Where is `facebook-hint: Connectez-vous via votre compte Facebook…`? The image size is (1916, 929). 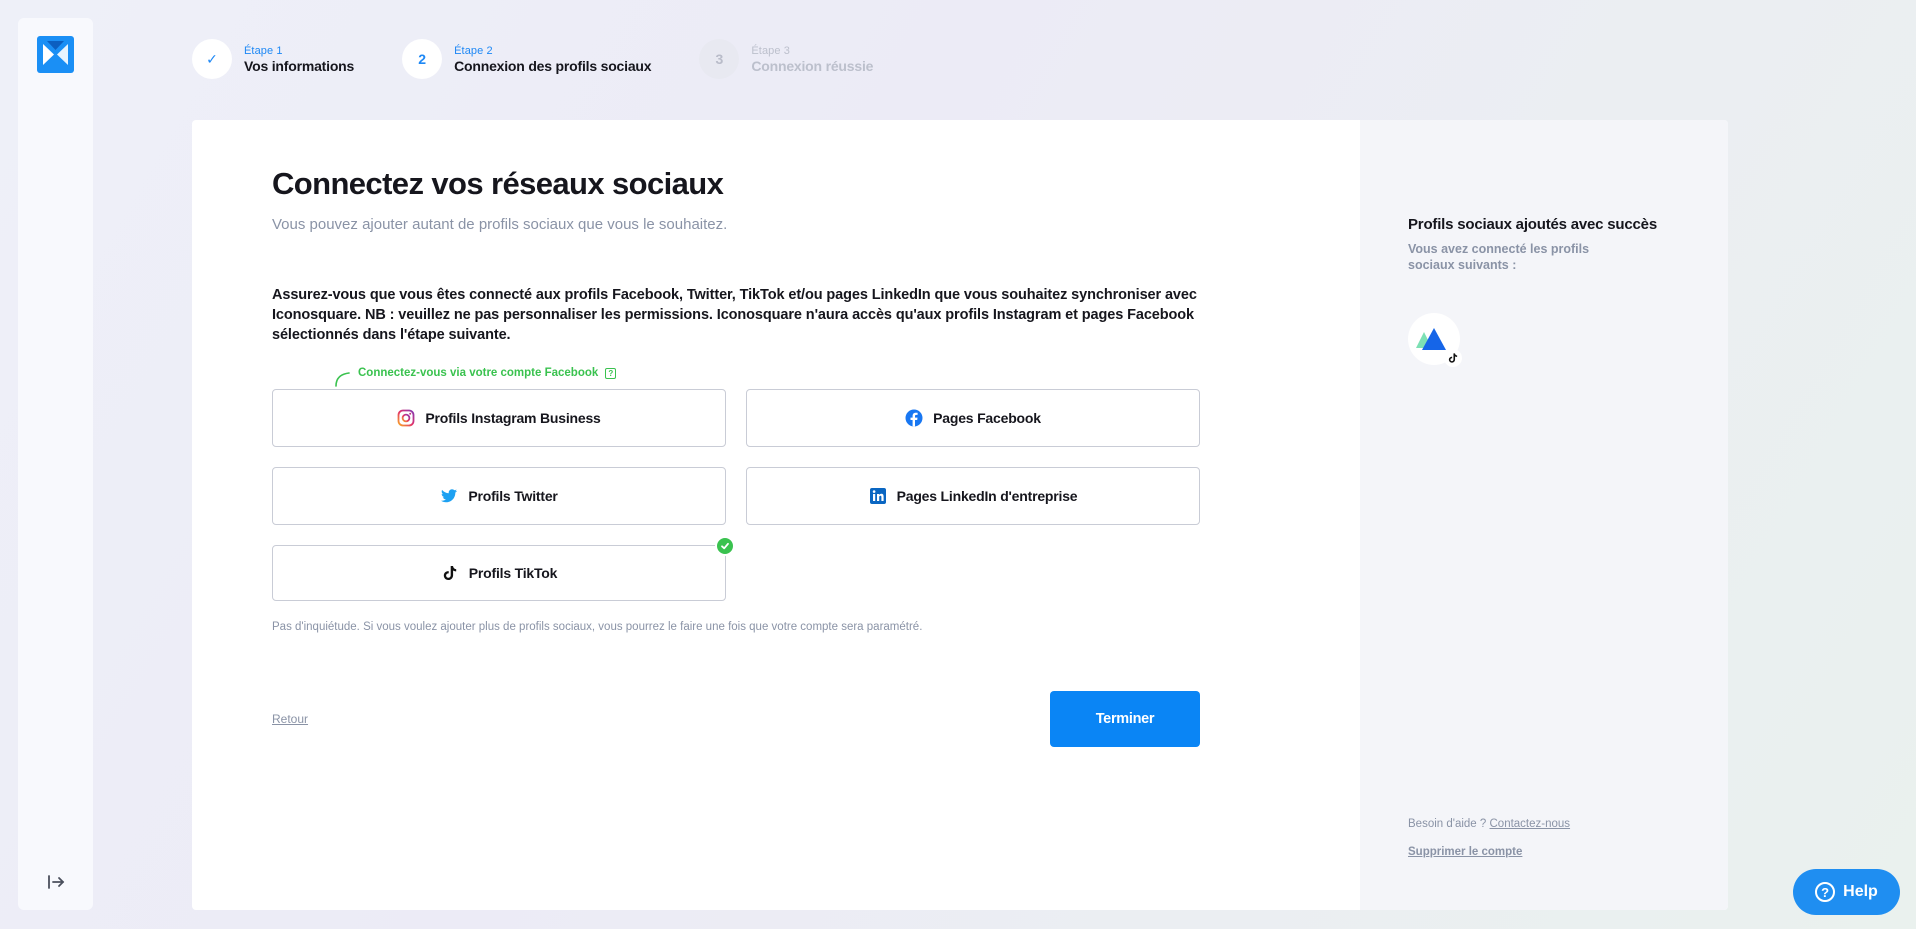 facebook-hint: Connectez-vous via votre compte Facebook… is located at coordinates (847, 376).